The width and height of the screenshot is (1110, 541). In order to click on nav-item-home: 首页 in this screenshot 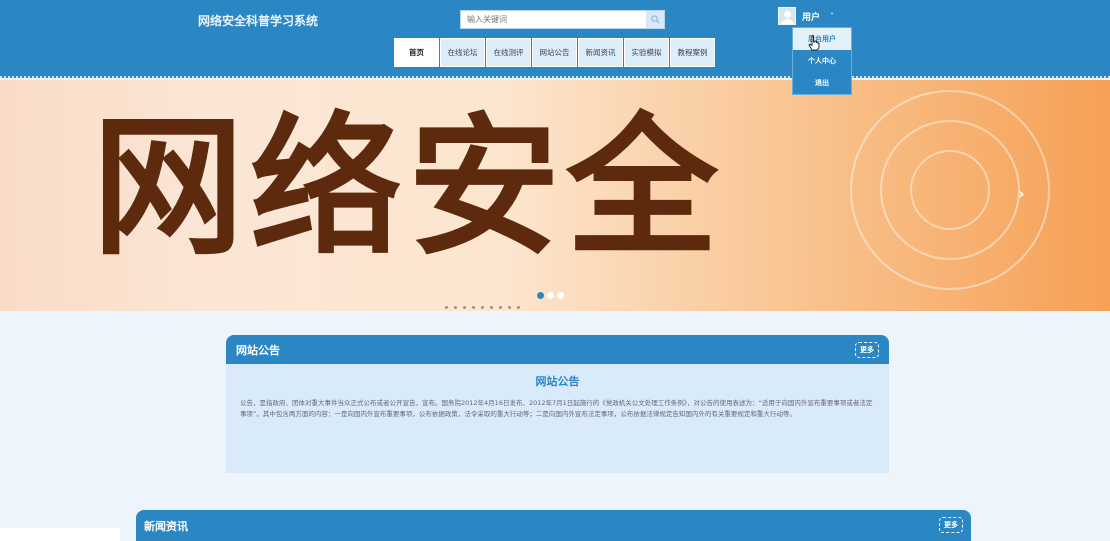, I will do `click(416, 52)`.